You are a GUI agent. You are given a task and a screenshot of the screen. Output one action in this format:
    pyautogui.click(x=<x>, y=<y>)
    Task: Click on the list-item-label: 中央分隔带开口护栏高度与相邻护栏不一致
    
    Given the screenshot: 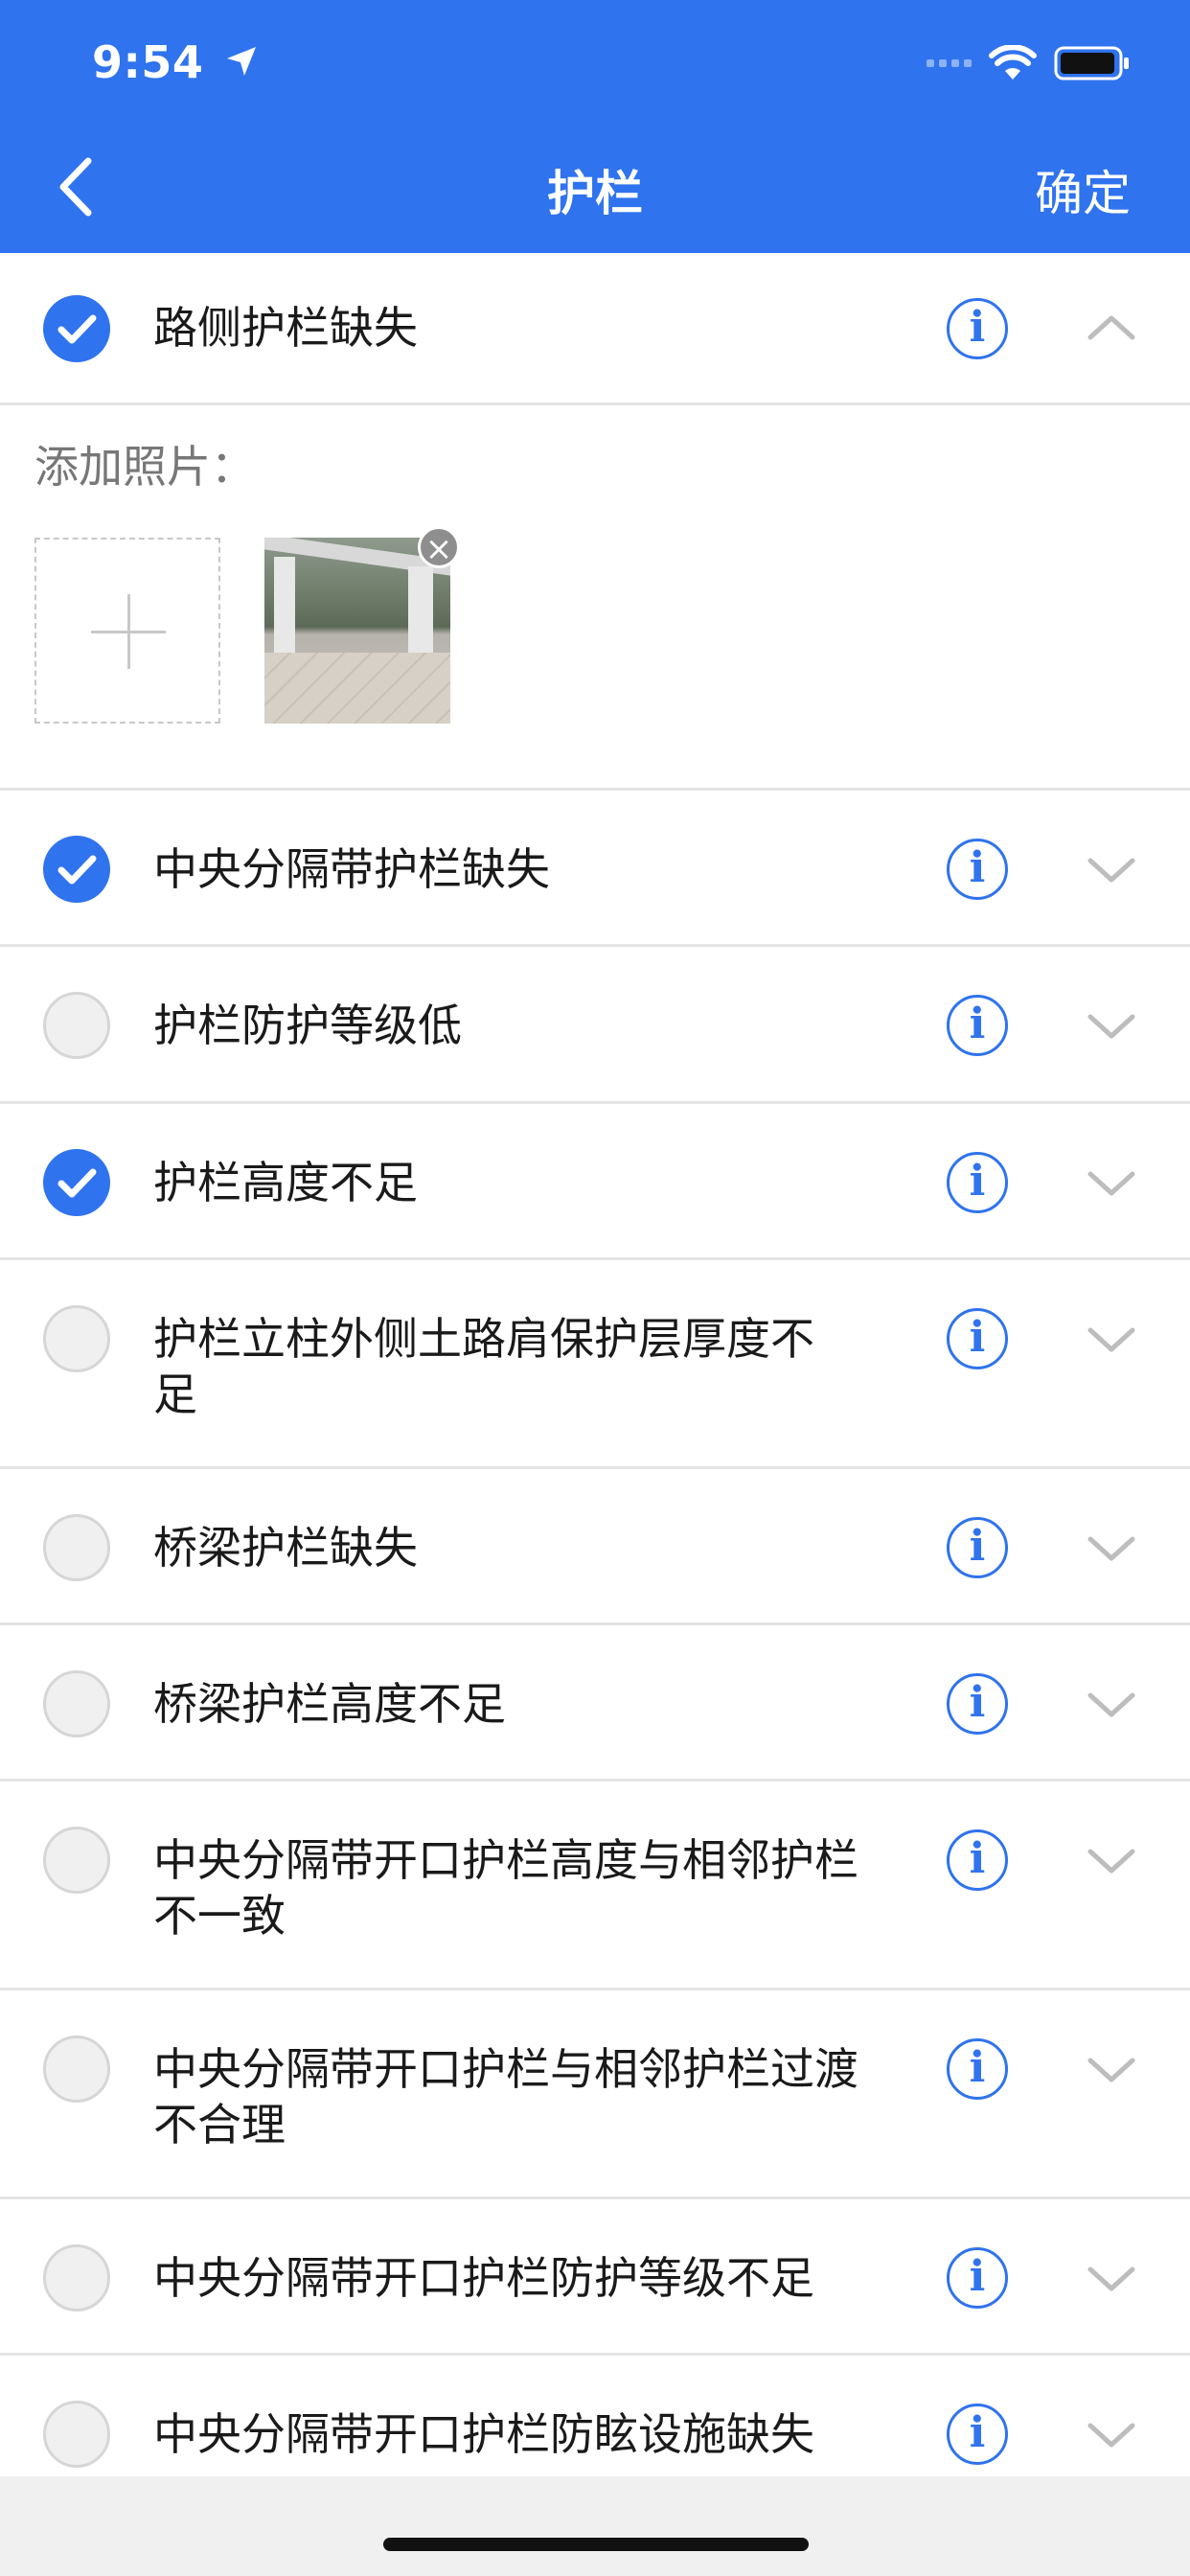 What is the action you would take?
    pyautogui.click(x=506, y=1888)
    